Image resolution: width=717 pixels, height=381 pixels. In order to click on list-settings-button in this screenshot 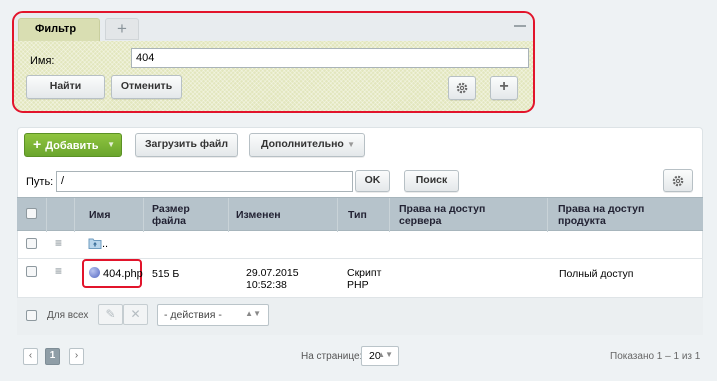, I will do `click(678, 180)`.